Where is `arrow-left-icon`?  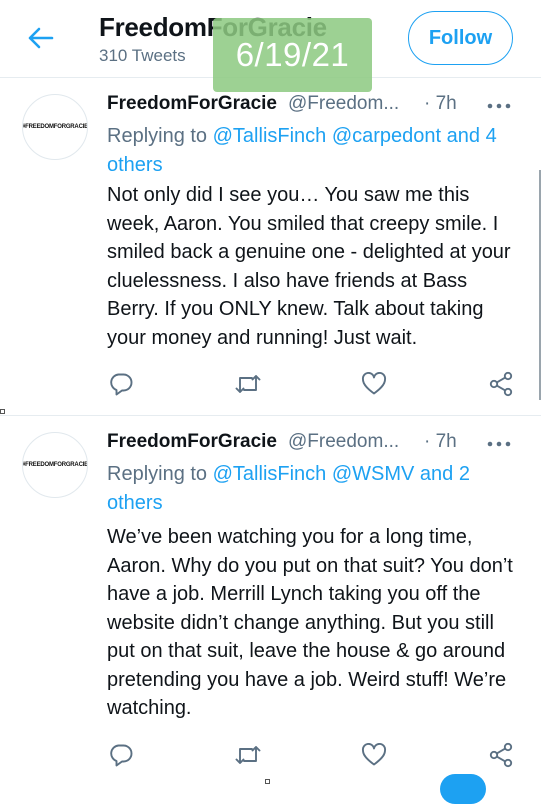
arrow-left-icon is located at coordinates (40, 40).